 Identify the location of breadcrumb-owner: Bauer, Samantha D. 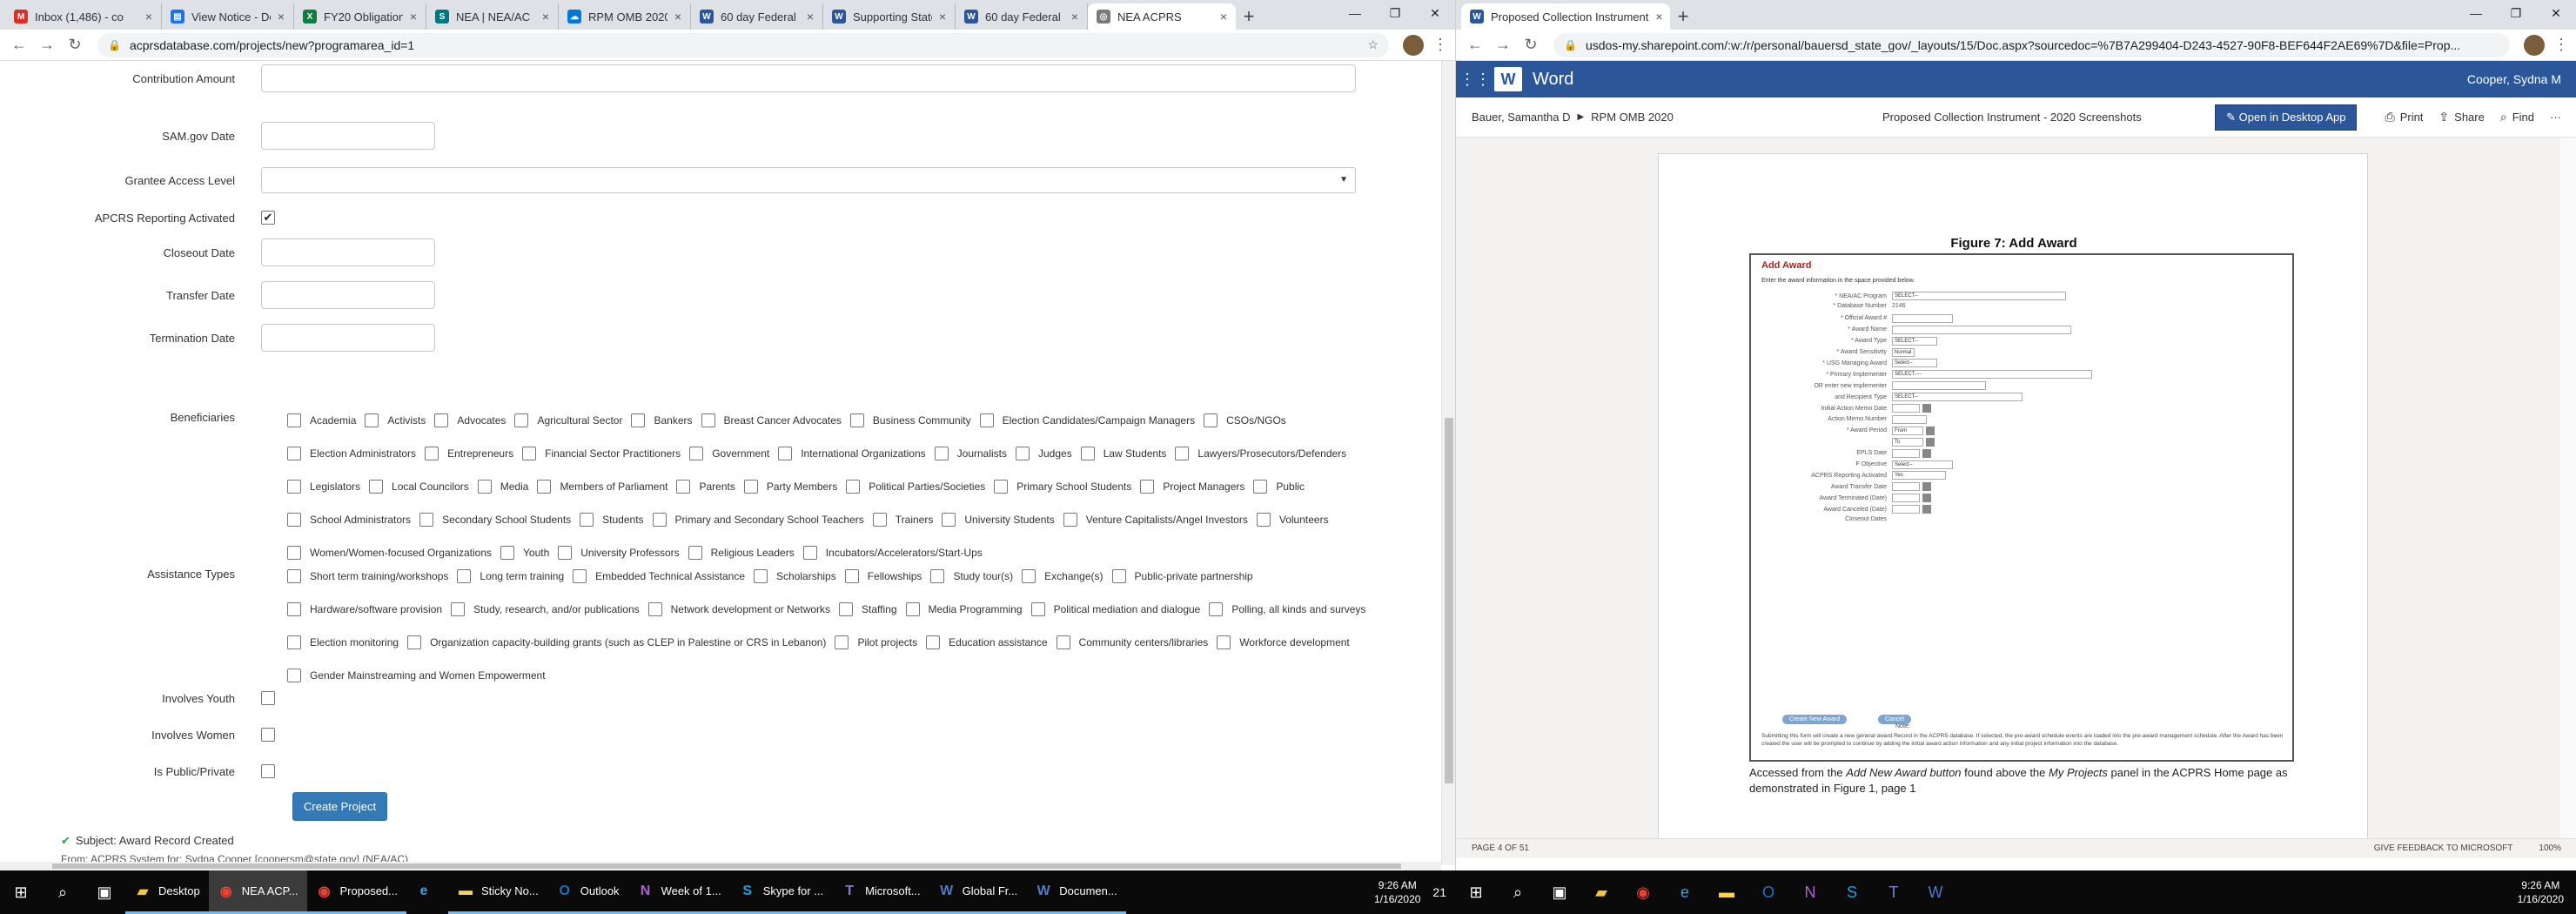
(1521, 117).